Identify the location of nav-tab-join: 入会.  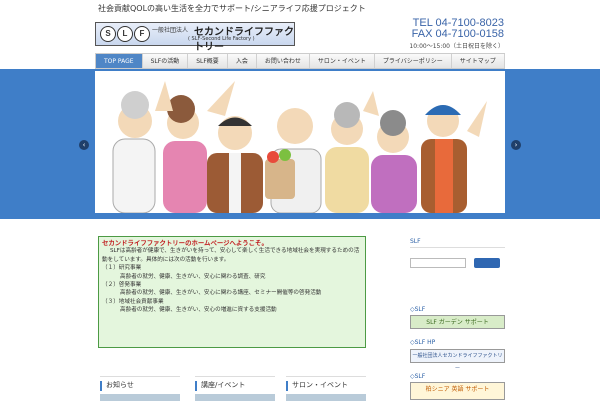
(242, 61).